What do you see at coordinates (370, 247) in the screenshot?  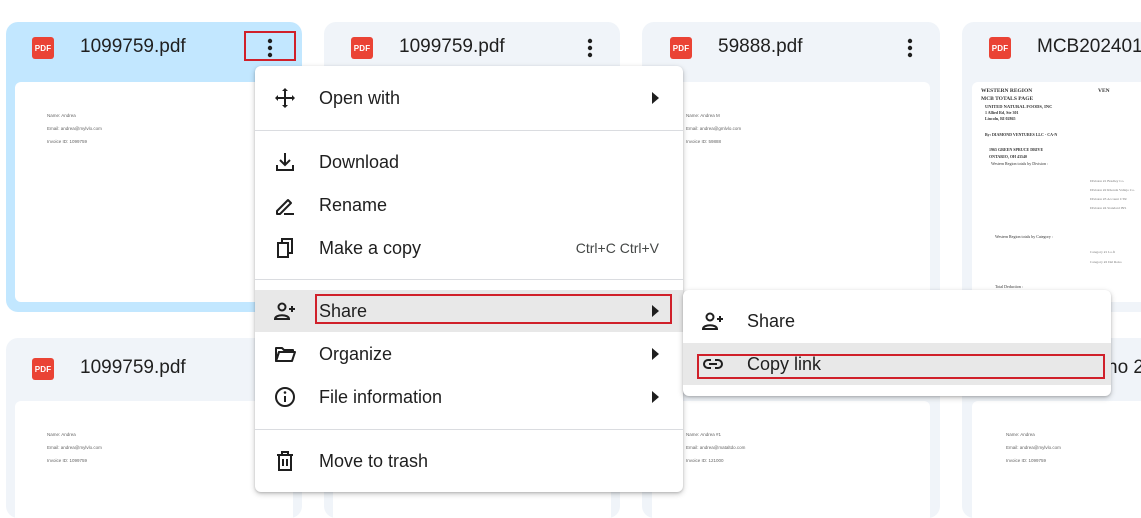 I see `menu-item-label: Make a copy` at bounding box center [370, 247].